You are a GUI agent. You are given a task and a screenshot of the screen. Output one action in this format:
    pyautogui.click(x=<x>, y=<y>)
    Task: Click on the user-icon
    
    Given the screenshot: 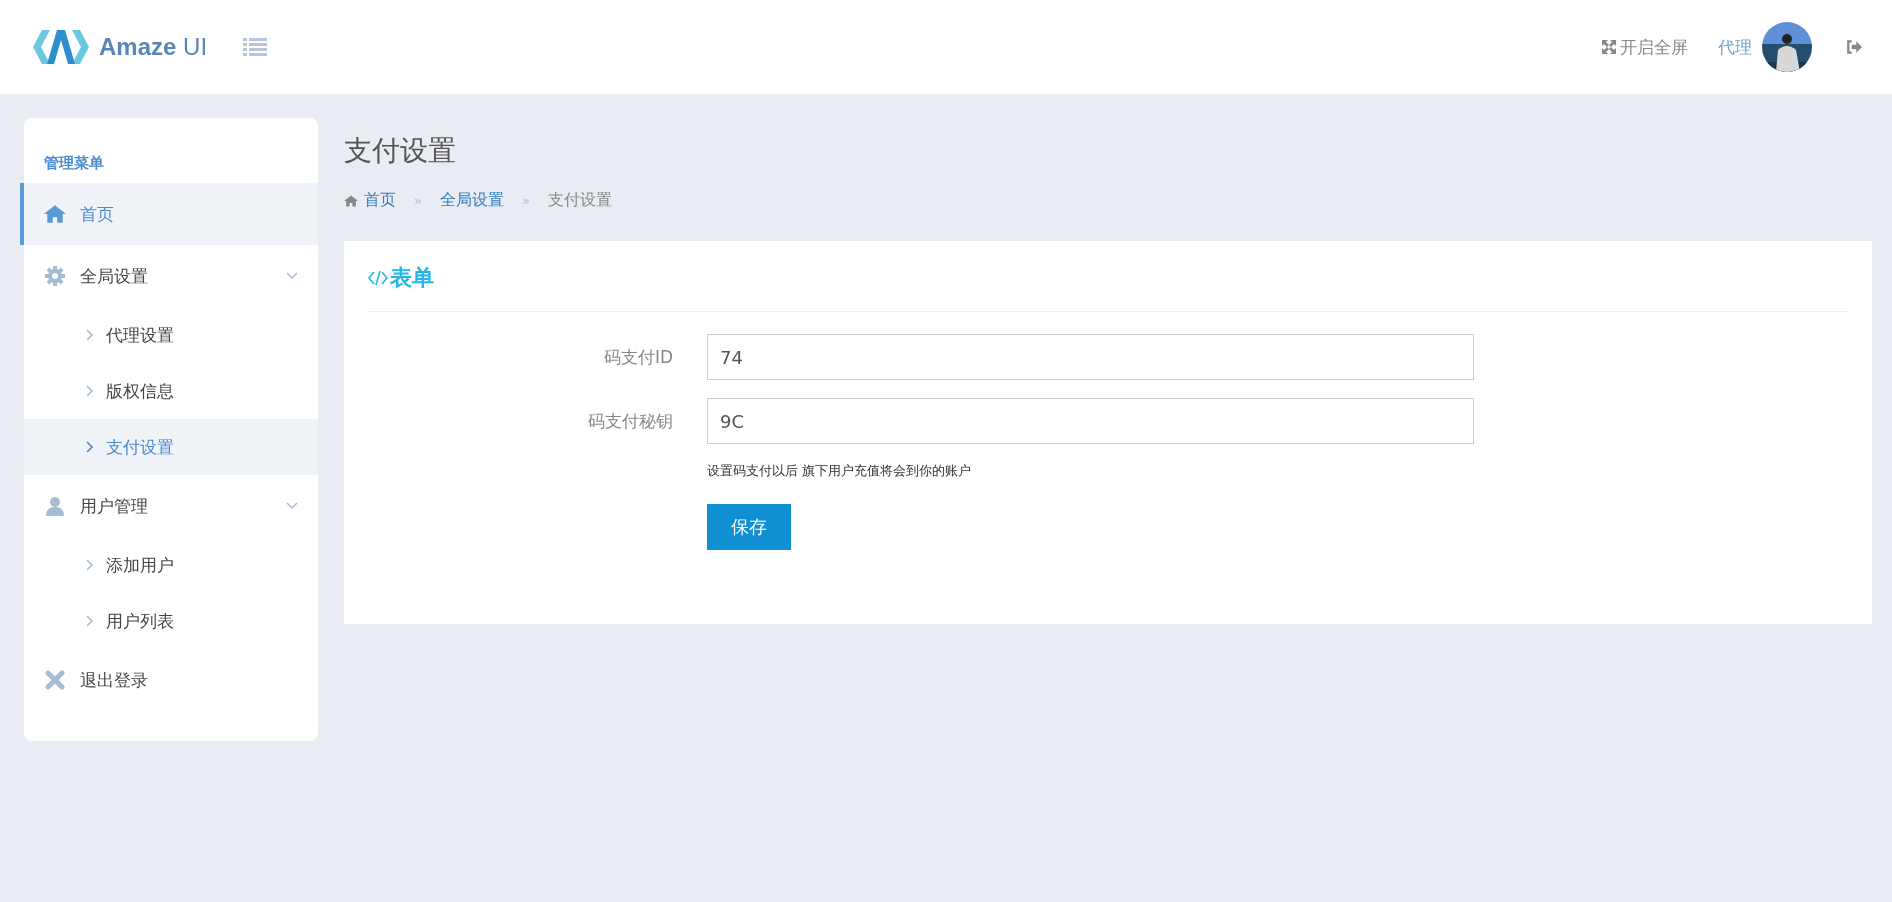 What is the action you would take?
    pyautogui.click(x=55, y=506)
    